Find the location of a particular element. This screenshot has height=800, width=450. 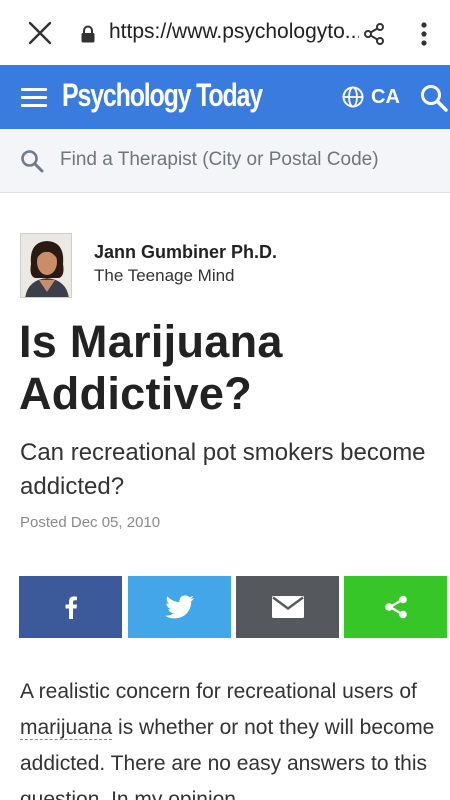

region-selector: CA is located at coordinates (371, 97).